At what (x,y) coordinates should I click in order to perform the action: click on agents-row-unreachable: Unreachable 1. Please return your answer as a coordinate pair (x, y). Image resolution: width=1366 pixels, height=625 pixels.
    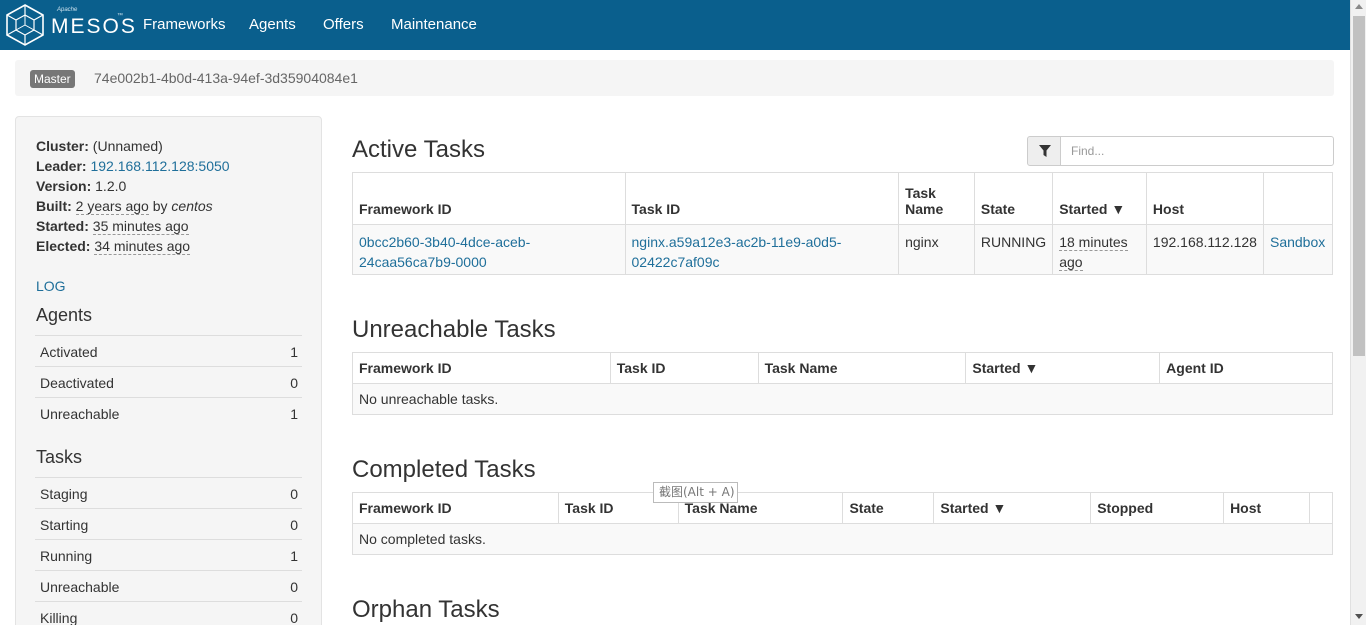
    Looking at the image, I should click on (168, 412).